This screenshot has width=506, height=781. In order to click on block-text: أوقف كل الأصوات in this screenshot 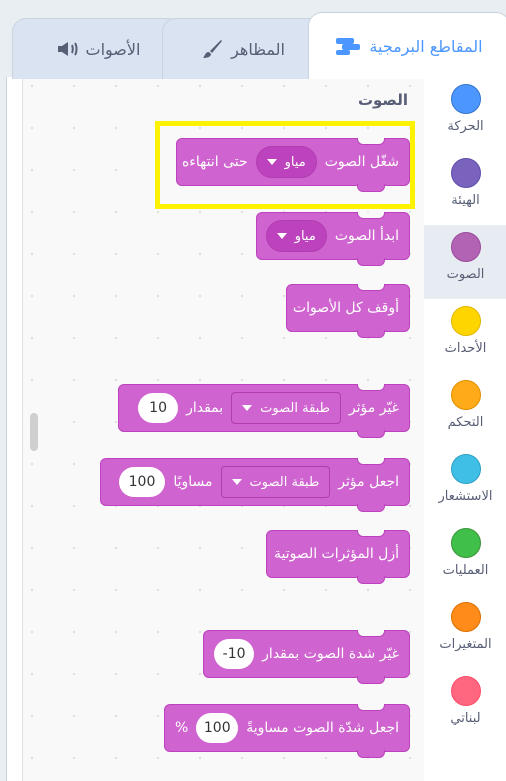, I will do `click(345, 308)`.